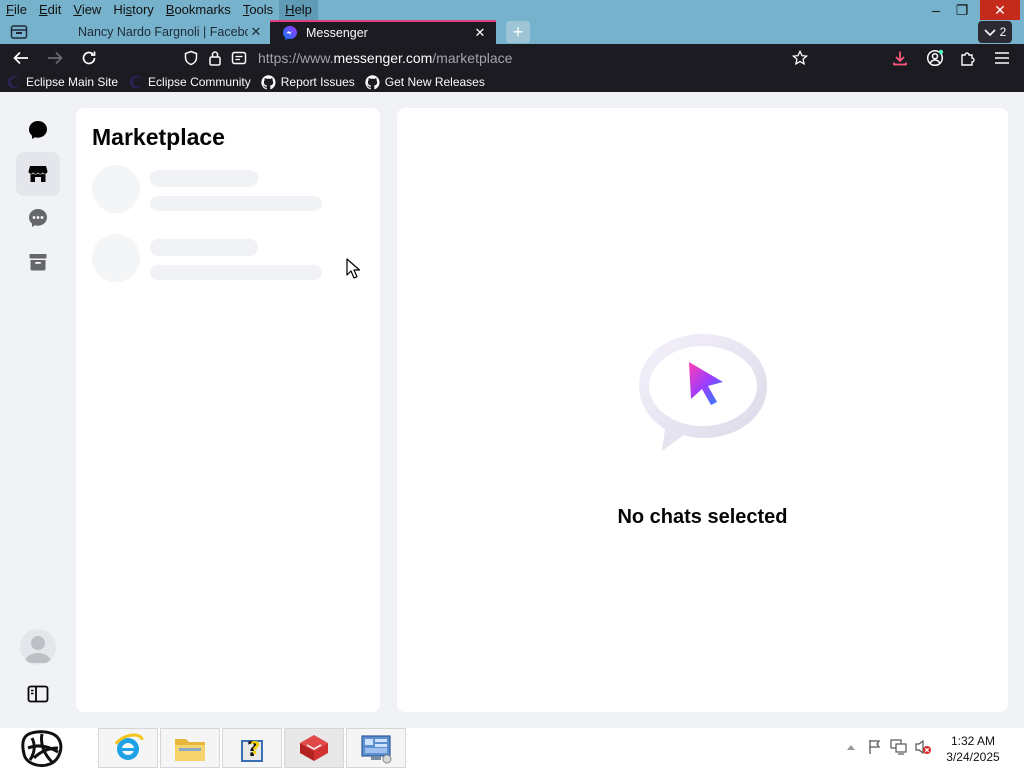 The image size is (1024, 768). Describe the element at coordinates (851, 747) in the screenshot. I see `tray-expand-icon` at that location.